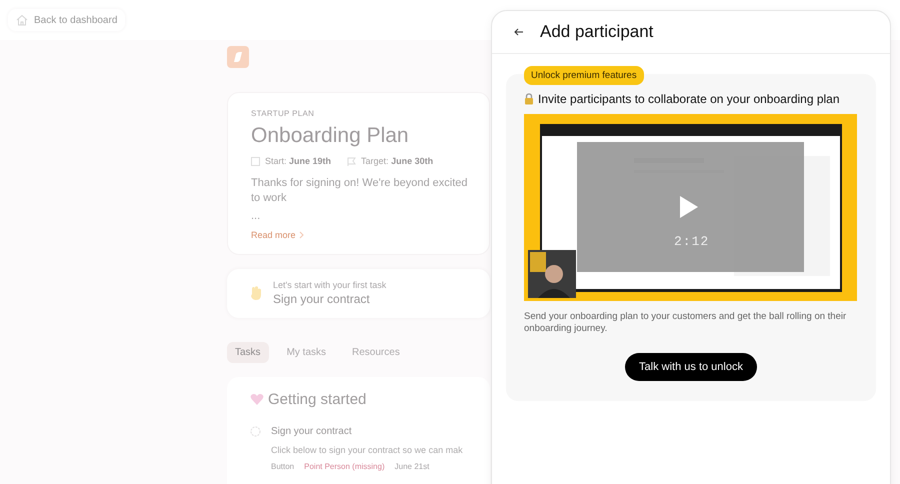 This screenshot has height=484, width=900. What do you see at coordinates (255, 161) in the screenshot?
I see `calendar-icon` at bounding box center [255, 161].